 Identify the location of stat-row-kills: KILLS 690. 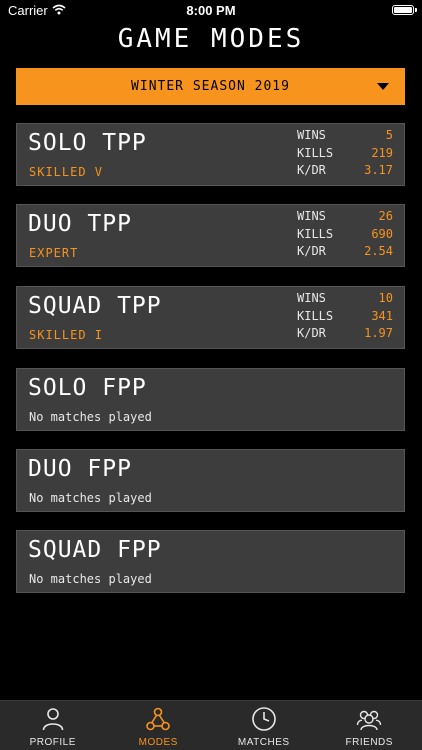
(345, 236).